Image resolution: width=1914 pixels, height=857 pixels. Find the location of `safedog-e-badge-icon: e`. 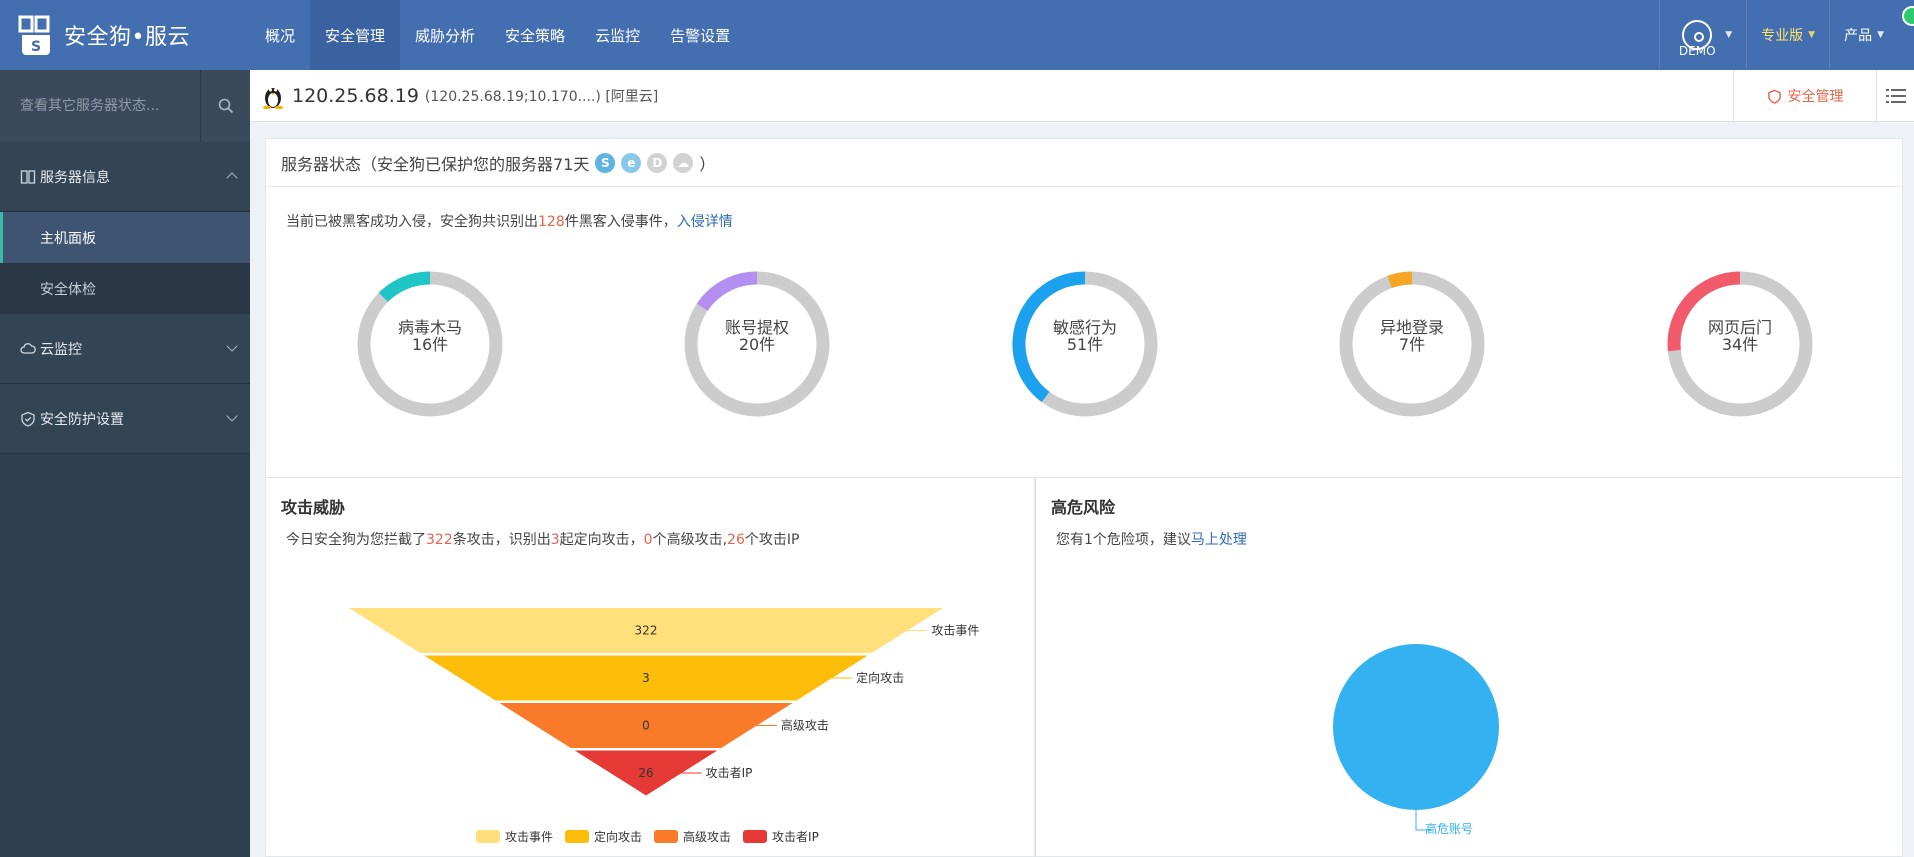

safedog-e-badge-icon: e is located at coordinates (631, 162).